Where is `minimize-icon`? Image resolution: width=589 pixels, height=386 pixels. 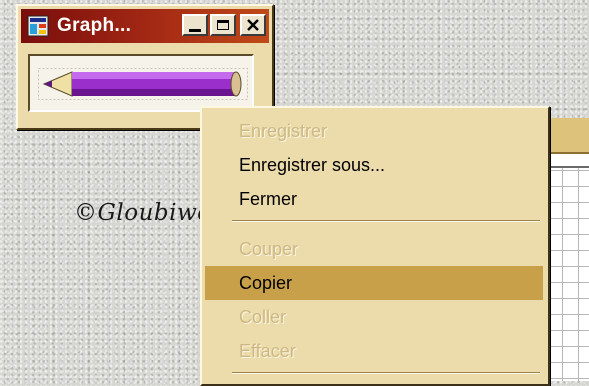 minimize-icon is located at coordinates (195, 30).